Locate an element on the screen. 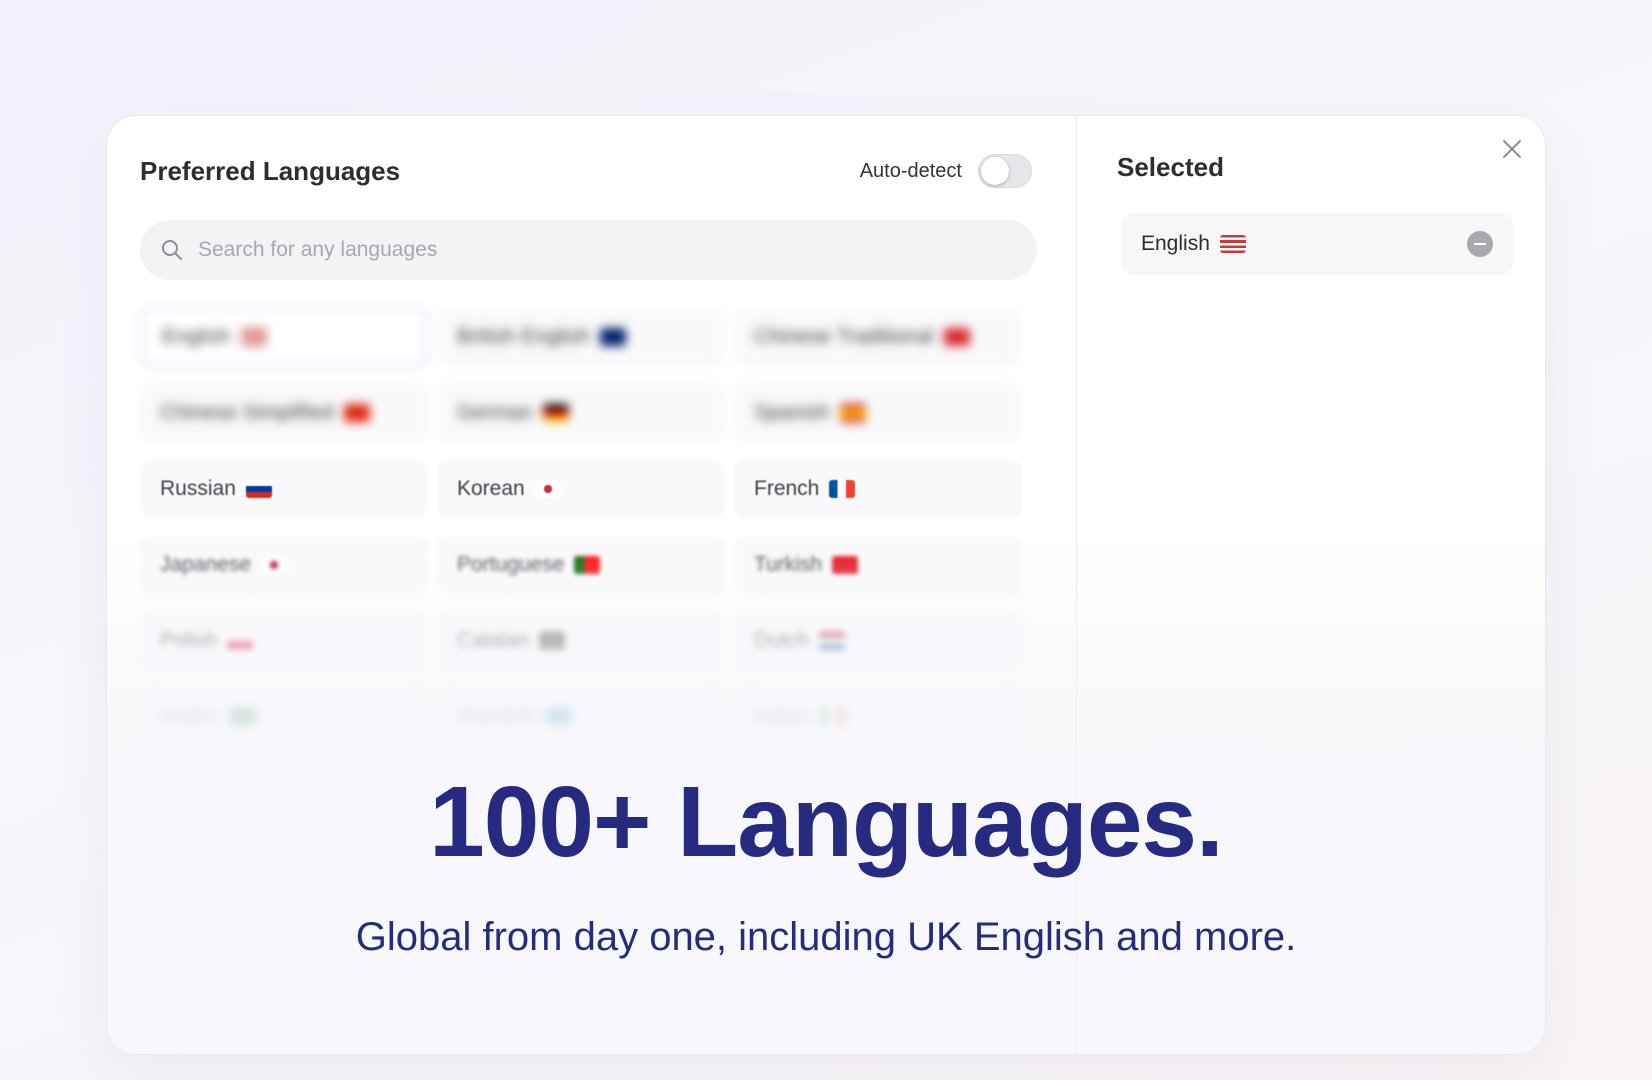 Image resolution: width=1652 pixels, height=1080 pixels. flag-tw-icon is located at coordinates (956, 337).